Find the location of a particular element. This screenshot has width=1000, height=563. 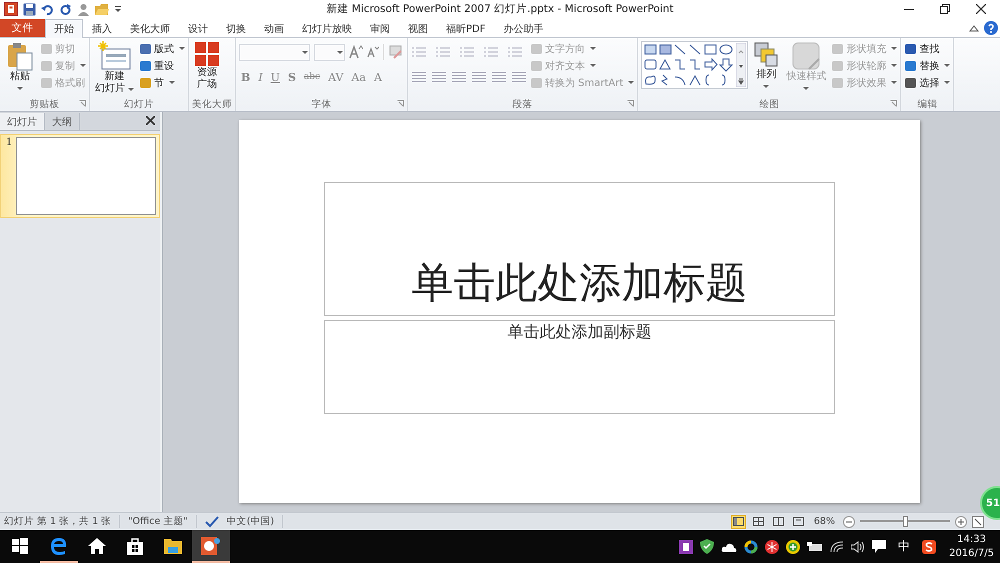

ribbon-button: 重设 is located at coordinates (162, 65).